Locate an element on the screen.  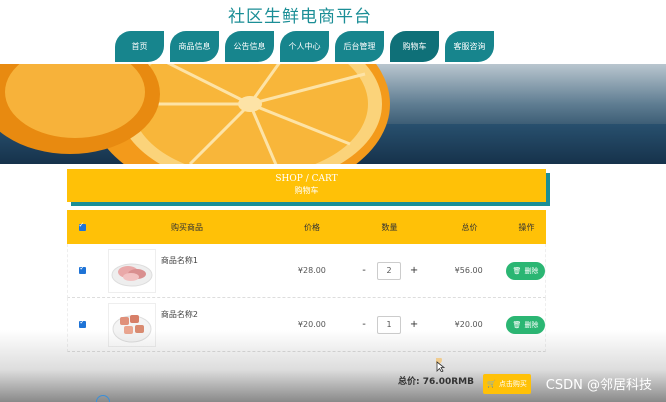
qty-input: 1 is located at coordinates (389, 324).